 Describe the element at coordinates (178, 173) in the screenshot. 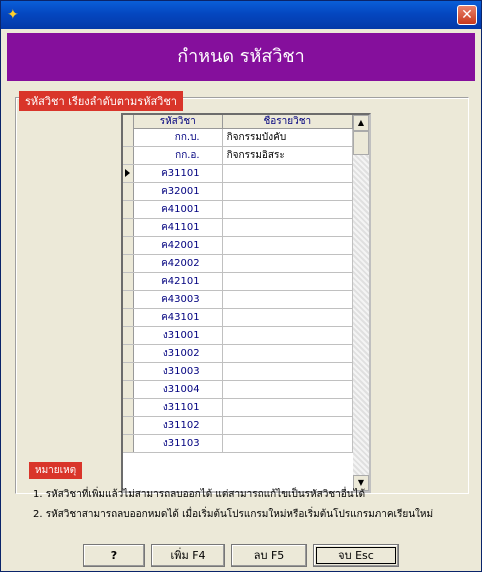

I see `course-code-cell: ค31101` at that location.